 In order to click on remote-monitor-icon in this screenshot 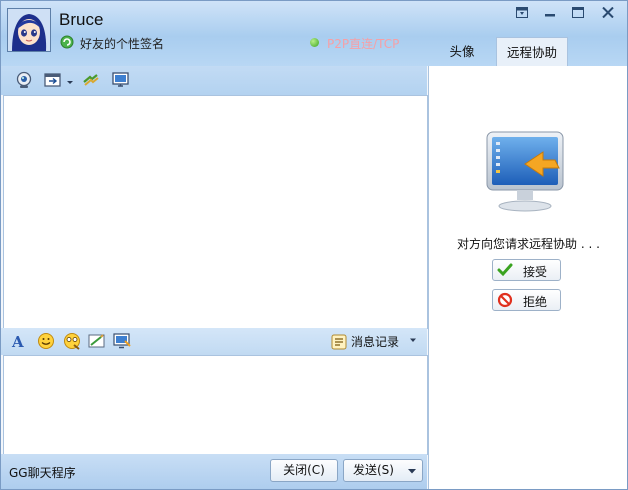, I will do `click(525, 171)`.